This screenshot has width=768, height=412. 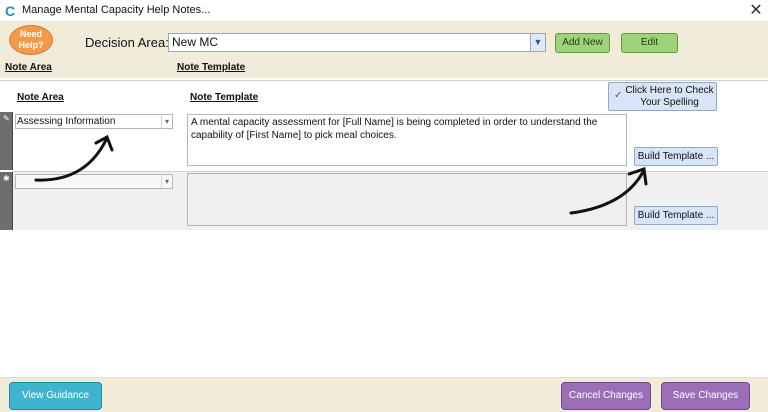 What do you see at coordinates (357, 42) in the screenshot?
I see `decision-area-select` at bounding box center [357, 42].